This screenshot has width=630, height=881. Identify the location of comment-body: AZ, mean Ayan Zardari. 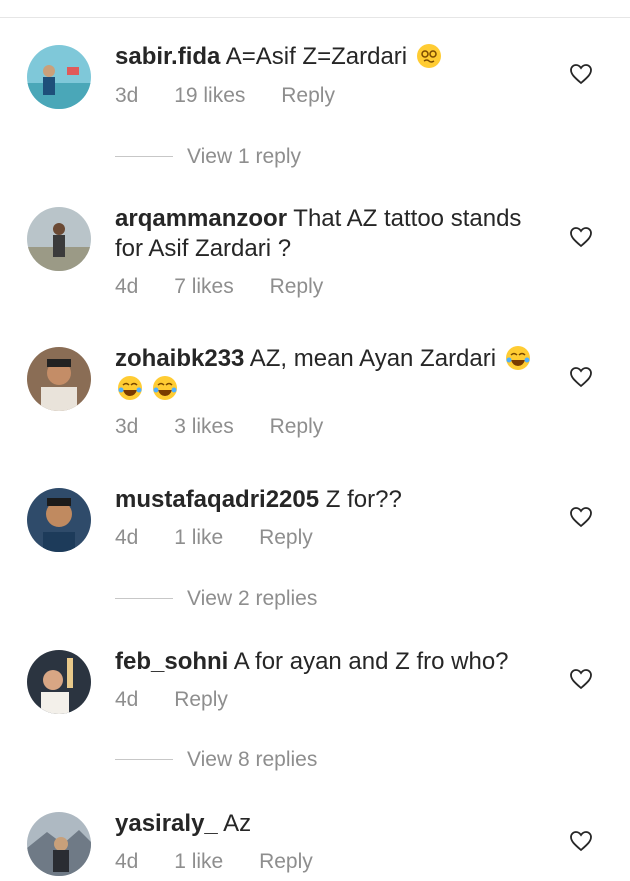
(373, 358).